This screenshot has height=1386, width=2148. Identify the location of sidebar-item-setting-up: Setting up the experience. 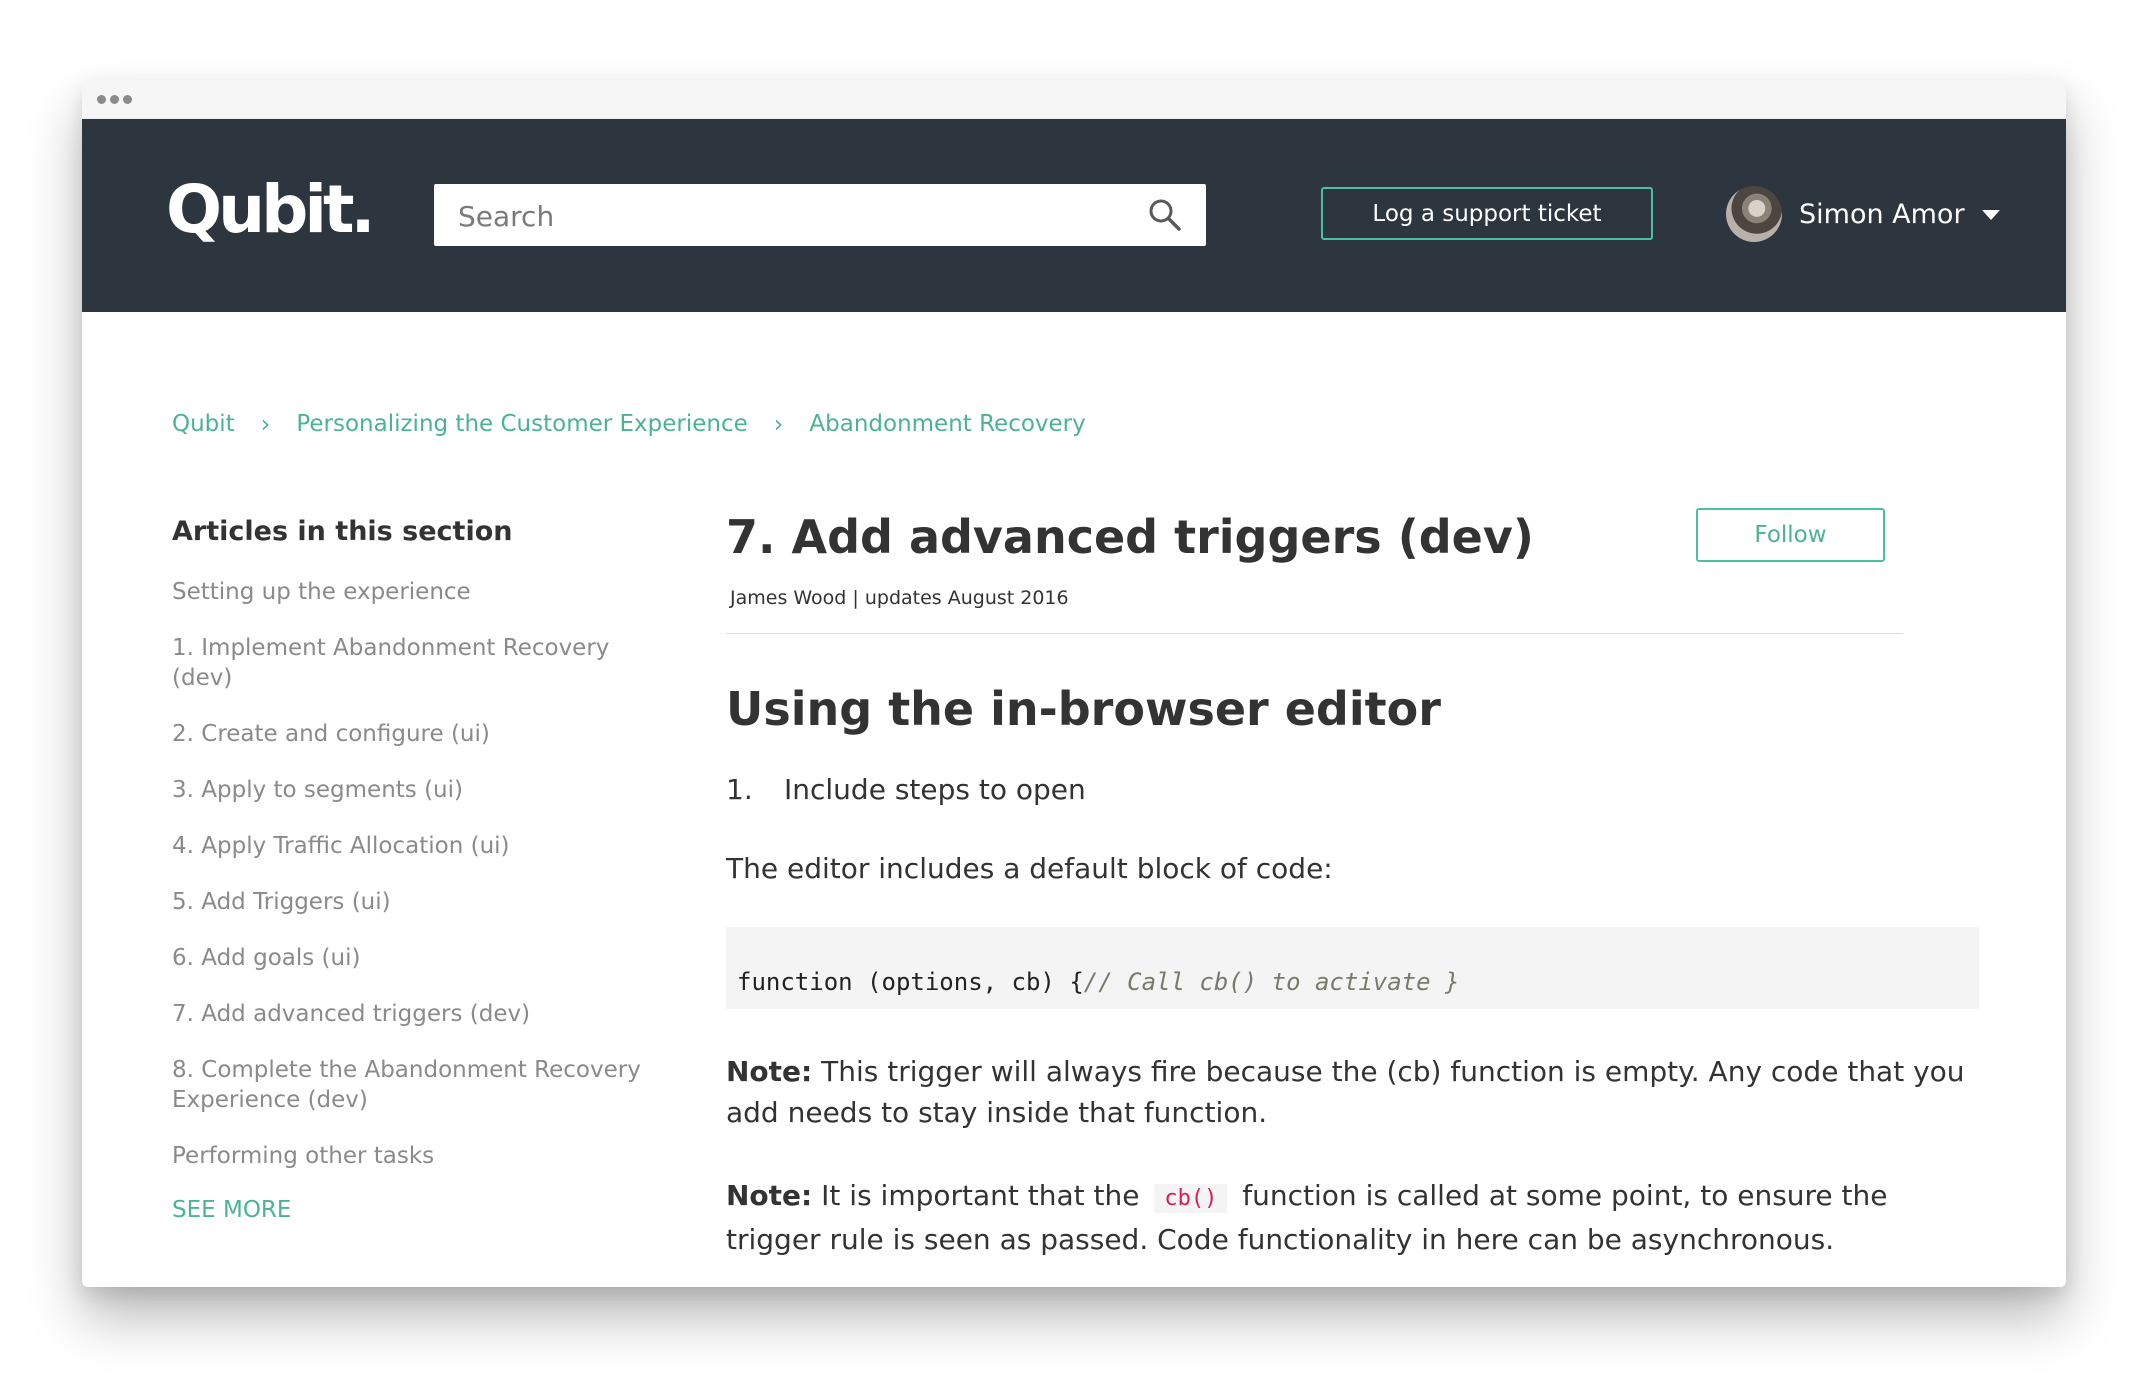
(407, 592).